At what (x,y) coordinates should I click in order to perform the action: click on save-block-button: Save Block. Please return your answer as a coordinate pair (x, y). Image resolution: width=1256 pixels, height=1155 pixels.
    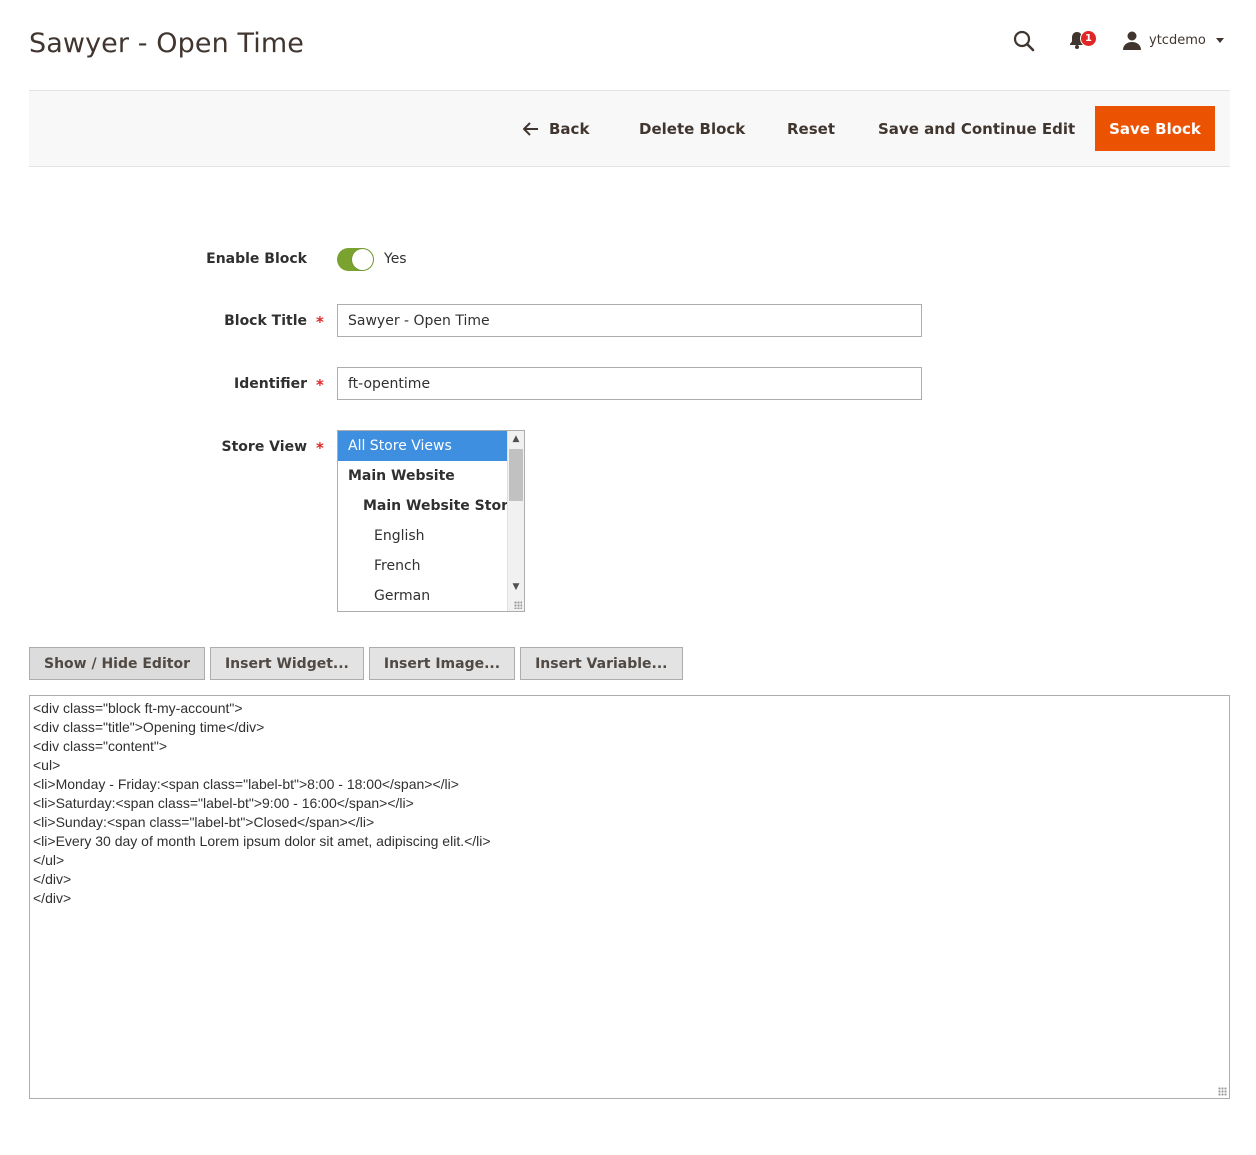
    Looking at the image, I should click on (1155, 128).